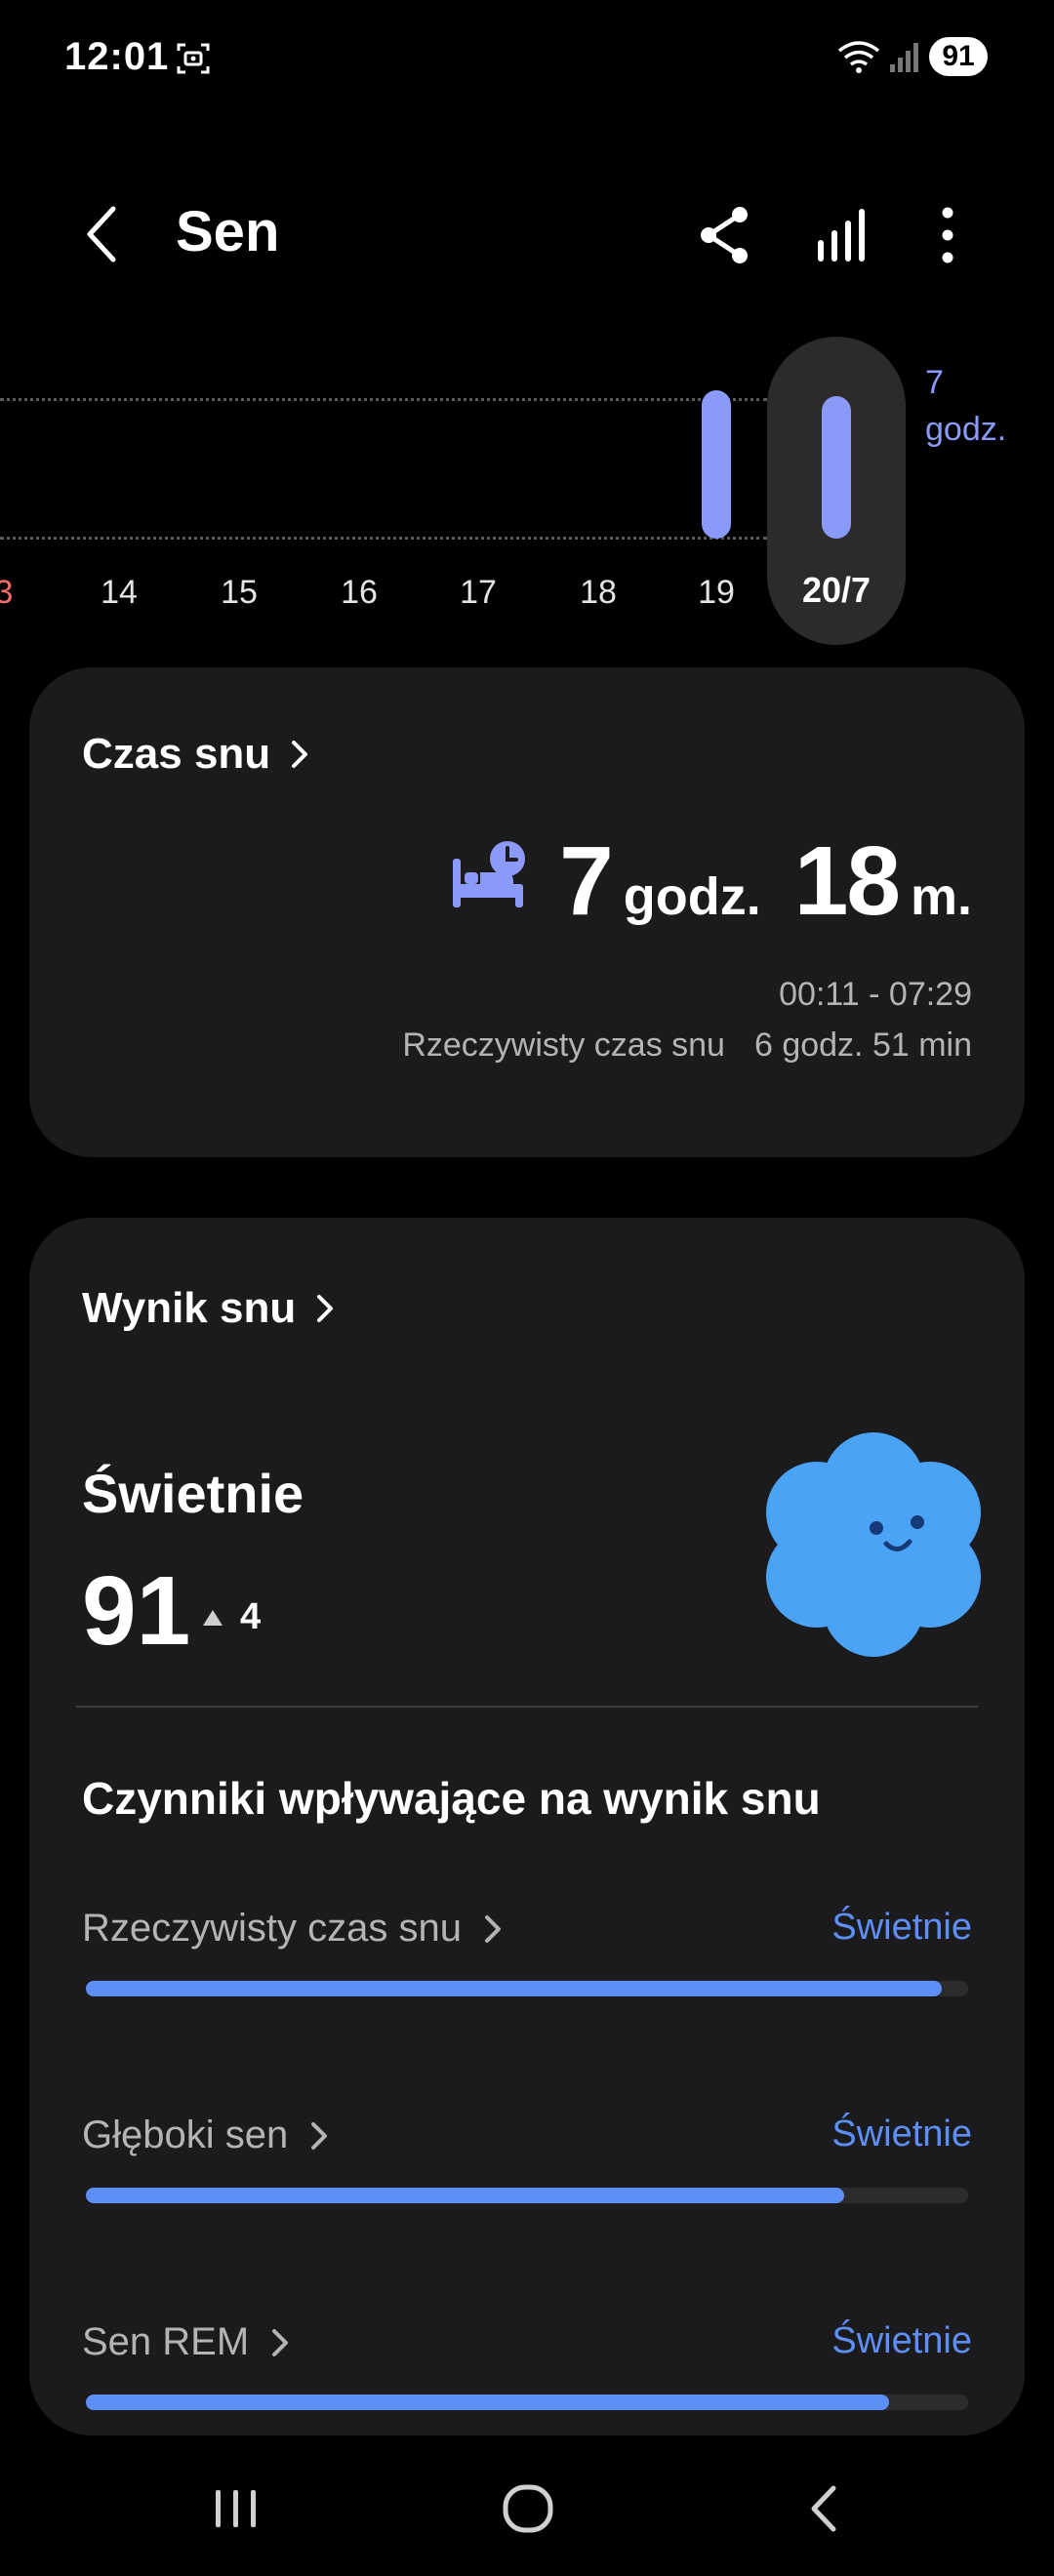 This screenshot has width=1054, height=2576. Describe the element at coordinates (836, 590) in the screenshot. I see `selected-day-label: 20/7` at that location.